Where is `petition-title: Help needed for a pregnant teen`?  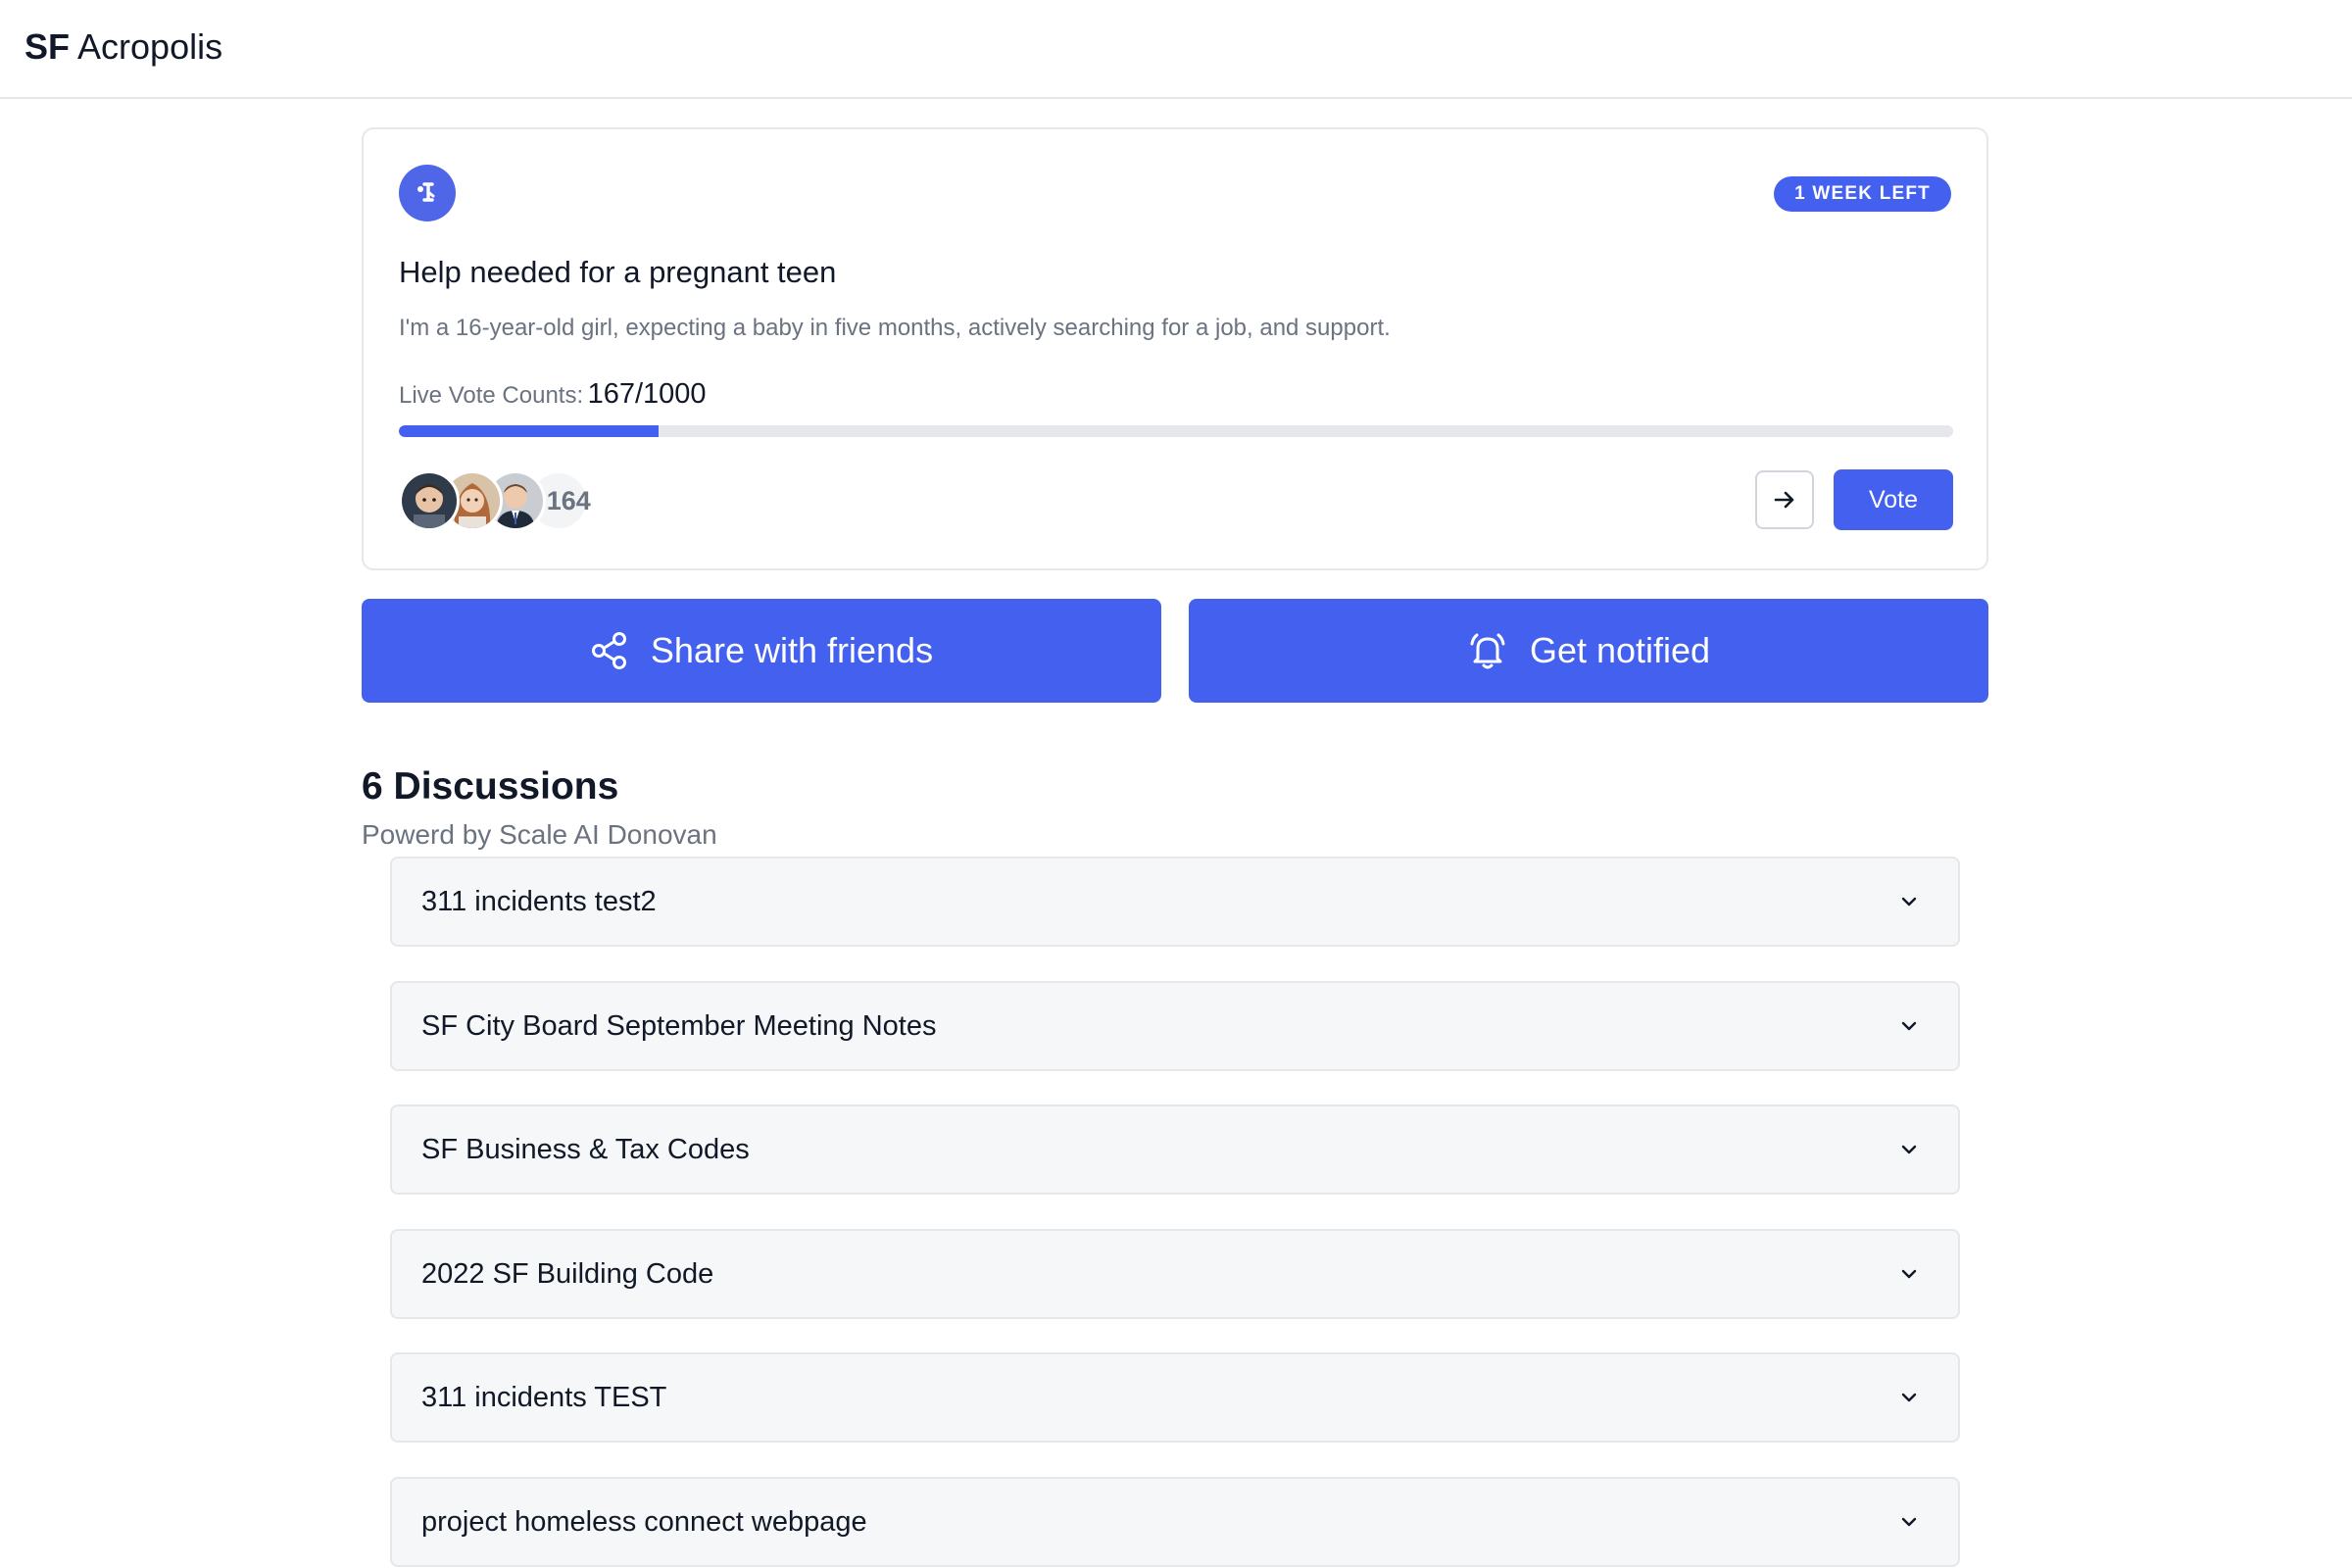 petition-title: Help needed for a pregnant teen is located at coordinates (618, 272).